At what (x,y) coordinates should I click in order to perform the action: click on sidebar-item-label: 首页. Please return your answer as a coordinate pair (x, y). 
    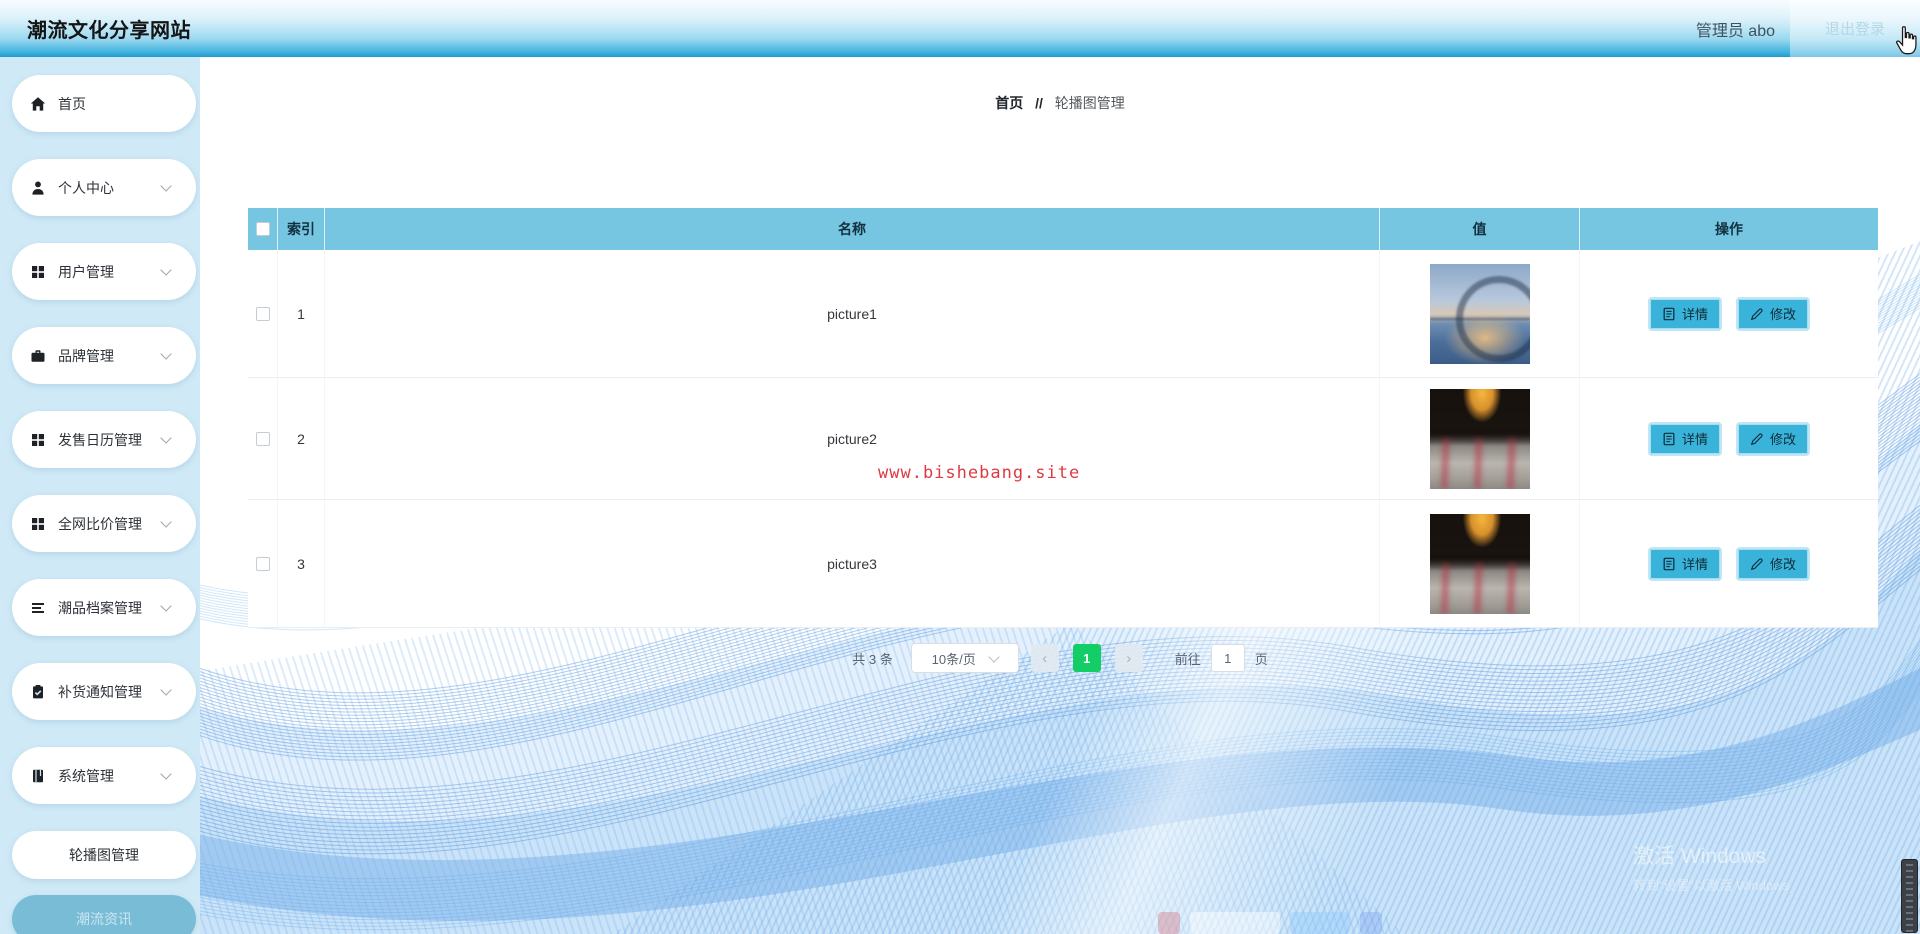
    Looking at the image, I should click on (72, 103).